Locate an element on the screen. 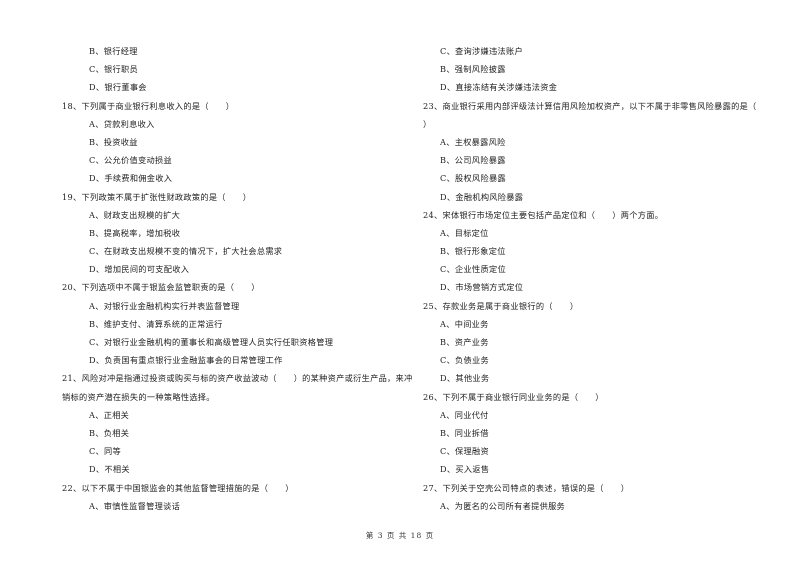 The height and width of the screenshot is (565, 800). question-text: 24、宋体银行市场定位主要包括产品定位和（ ）两个方面。 is located at coordinates (543, 214).